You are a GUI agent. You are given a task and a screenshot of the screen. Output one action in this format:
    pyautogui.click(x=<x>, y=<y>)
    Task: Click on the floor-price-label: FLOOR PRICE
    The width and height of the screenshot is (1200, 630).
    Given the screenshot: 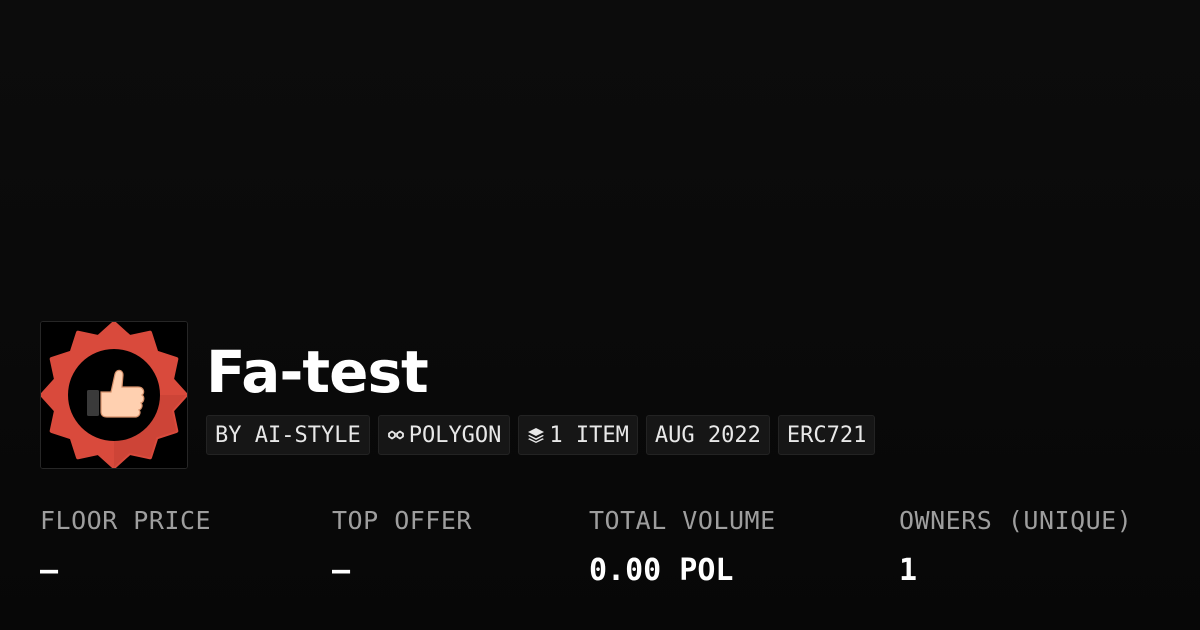 What is the action you would take?
    pyautogui.click(x=126, y=520)
    